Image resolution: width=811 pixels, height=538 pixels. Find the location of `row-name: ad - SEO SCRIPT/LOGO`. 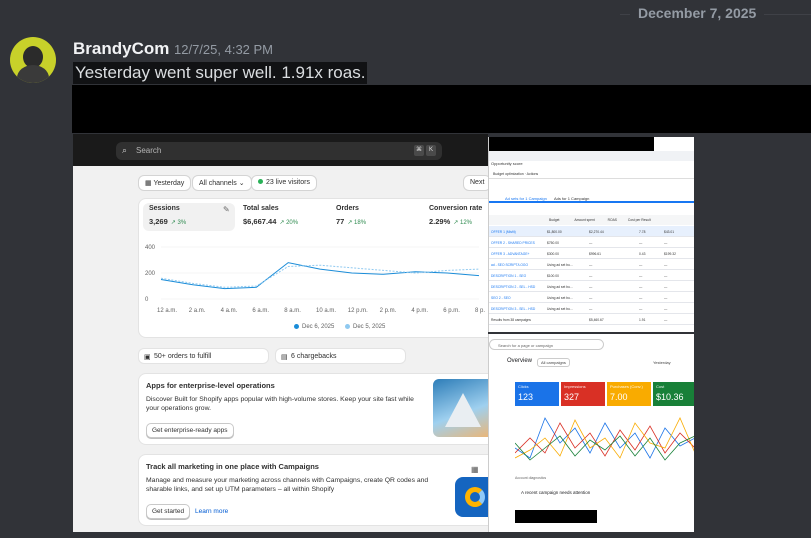

row-name: ad - SEO SCRIPT/LOGO is located at coordinates (509, 265).